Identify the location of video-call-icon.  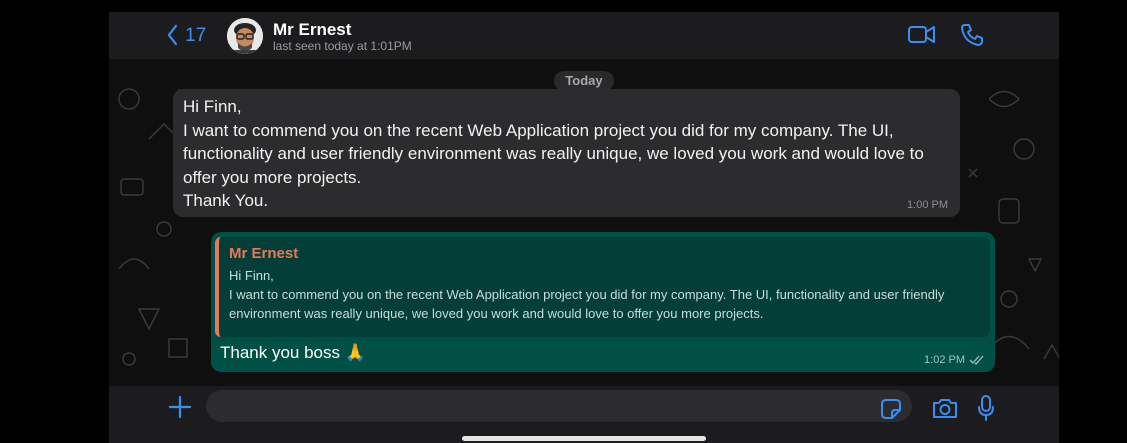
(921, 34).